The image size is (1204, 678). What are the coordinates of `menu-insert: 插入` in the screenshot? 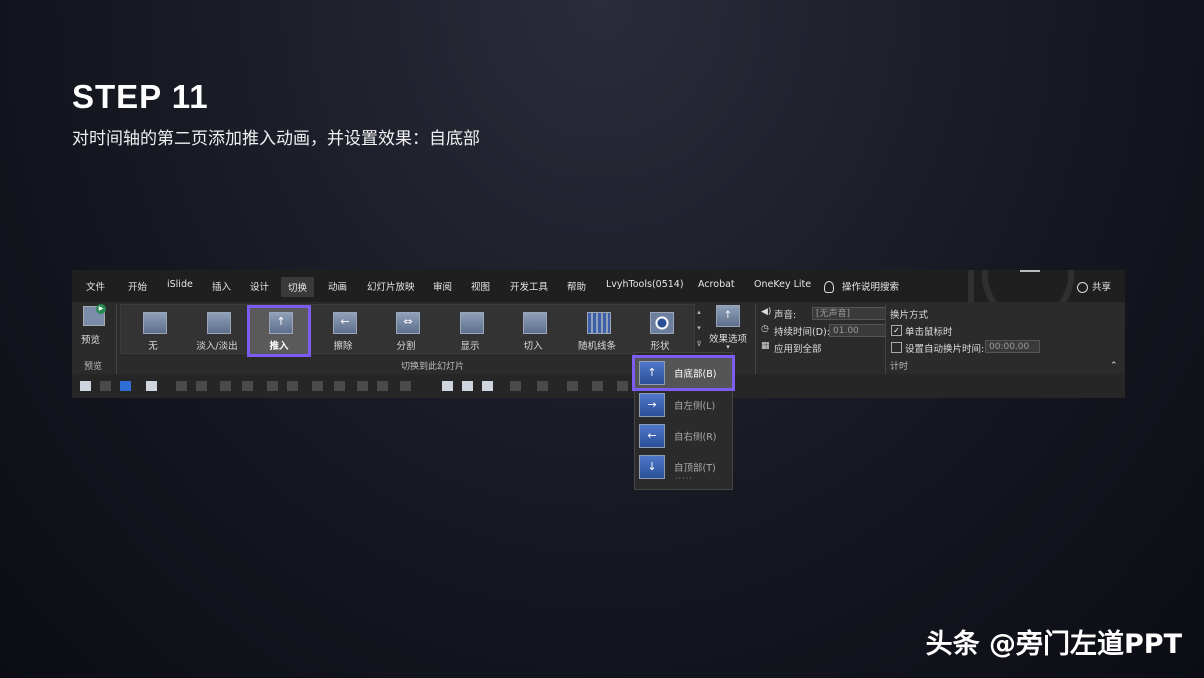 It's located at (221, 286).